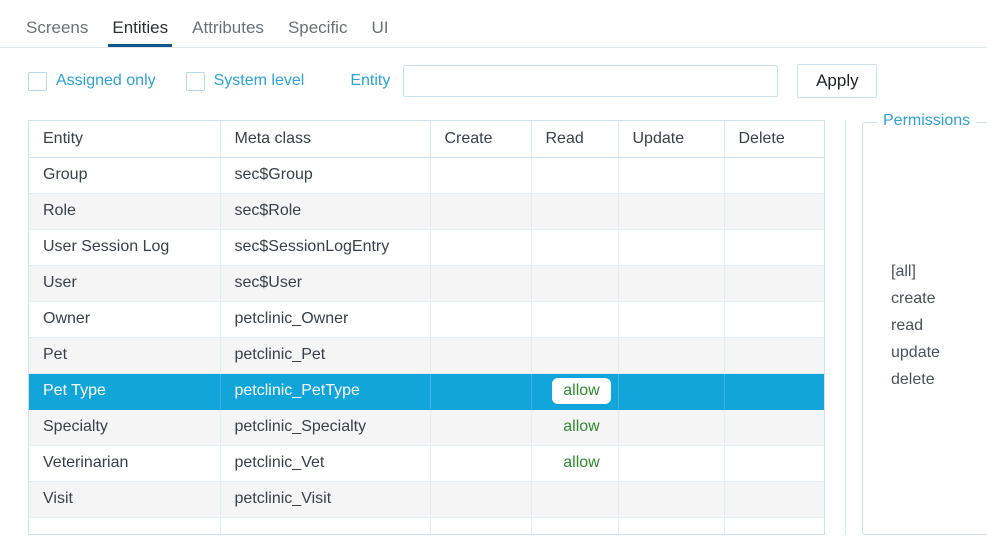 Image resolution: width=987 pixels, height=544 pixels. What do you see at coordinates (915, 272) in the screenshot?
I see `permission-option-all: [all]` at bounding box center [915, 272].